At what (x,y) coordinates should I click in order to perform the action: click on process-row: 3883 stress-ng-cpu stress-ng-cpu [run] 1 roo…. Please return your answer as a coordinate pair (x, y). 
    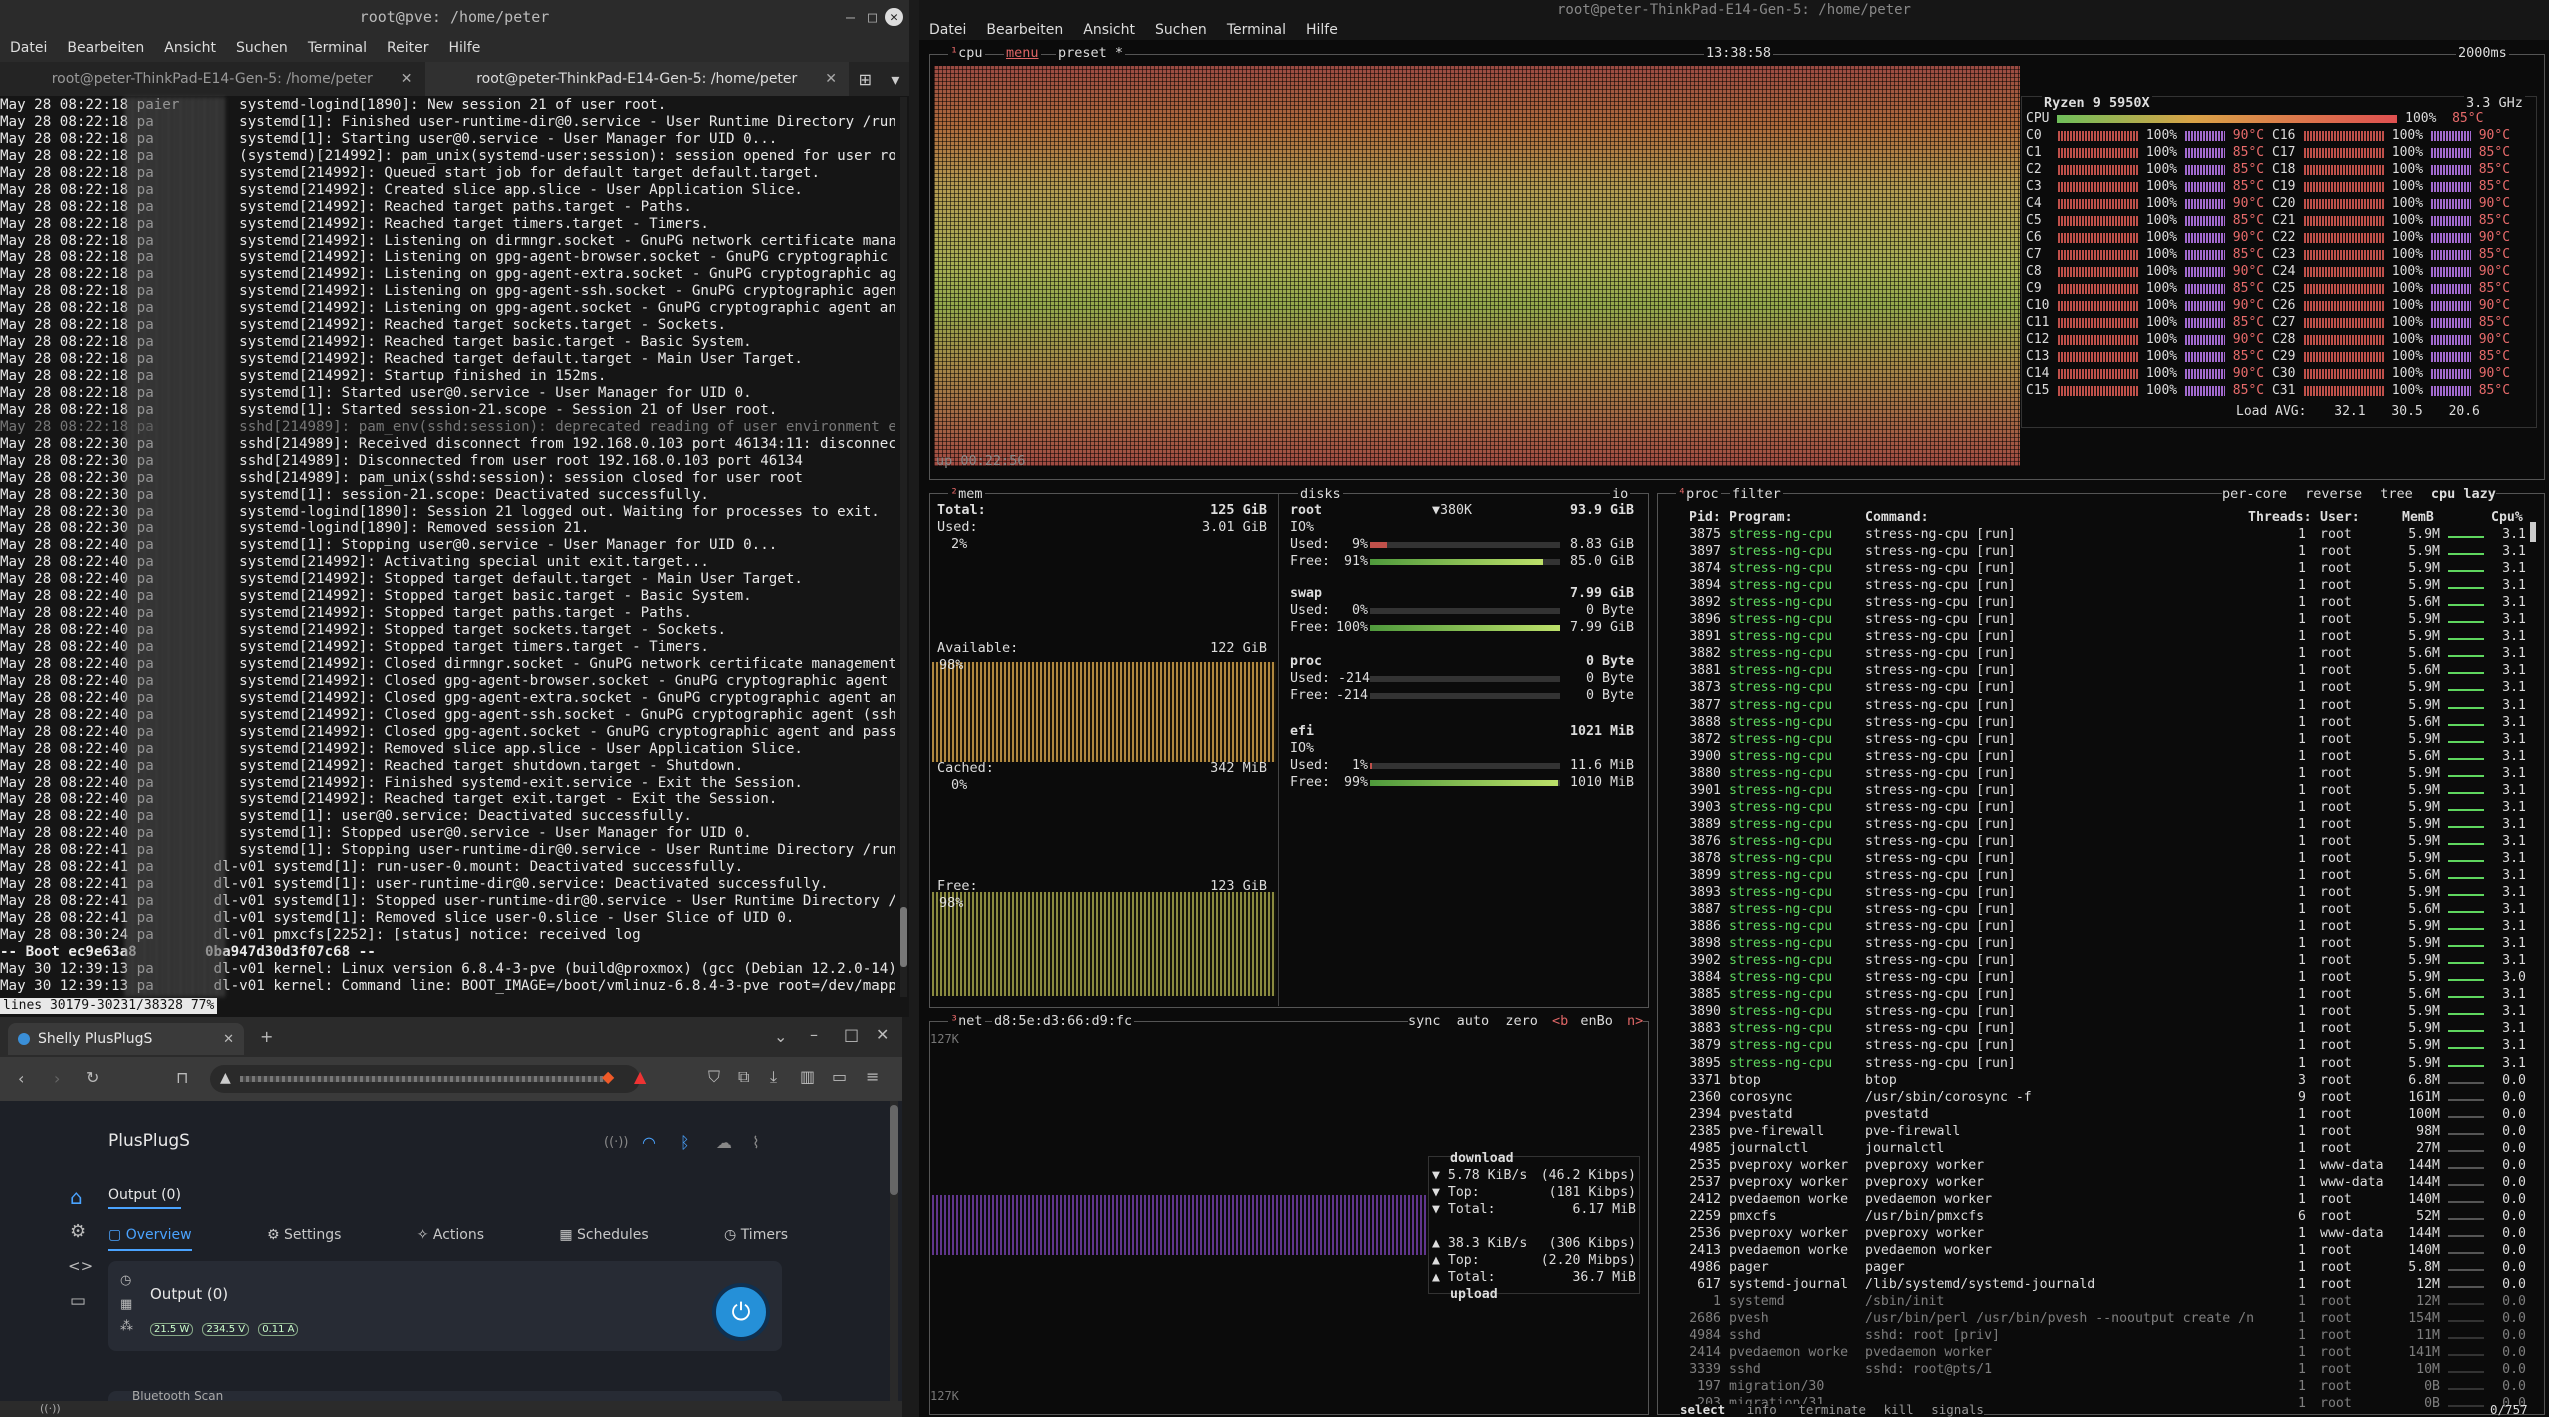
    Looking at the image, I should click on (2109, 1028).